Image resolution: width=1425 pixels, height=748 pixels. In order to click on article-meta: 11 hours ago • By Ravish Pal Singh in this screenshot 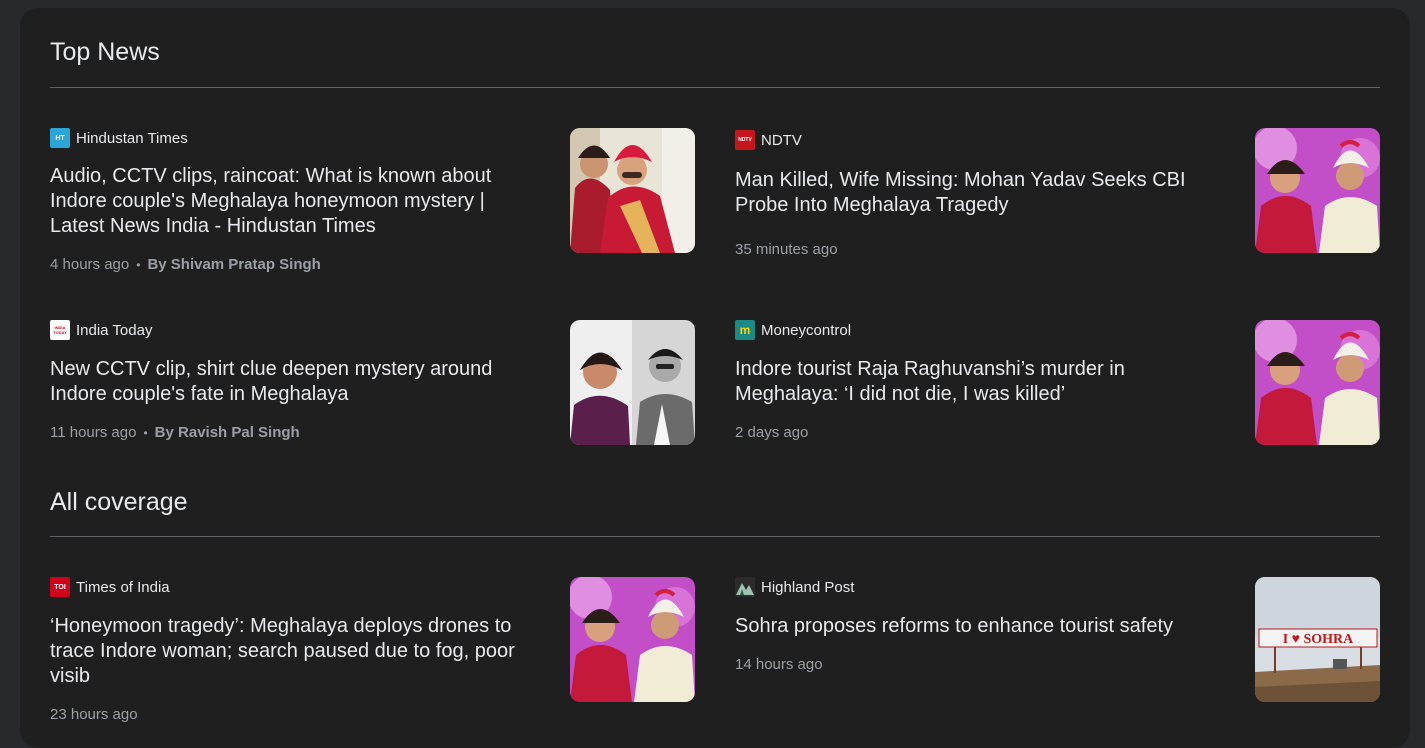, I will do `click(175, 432)`.